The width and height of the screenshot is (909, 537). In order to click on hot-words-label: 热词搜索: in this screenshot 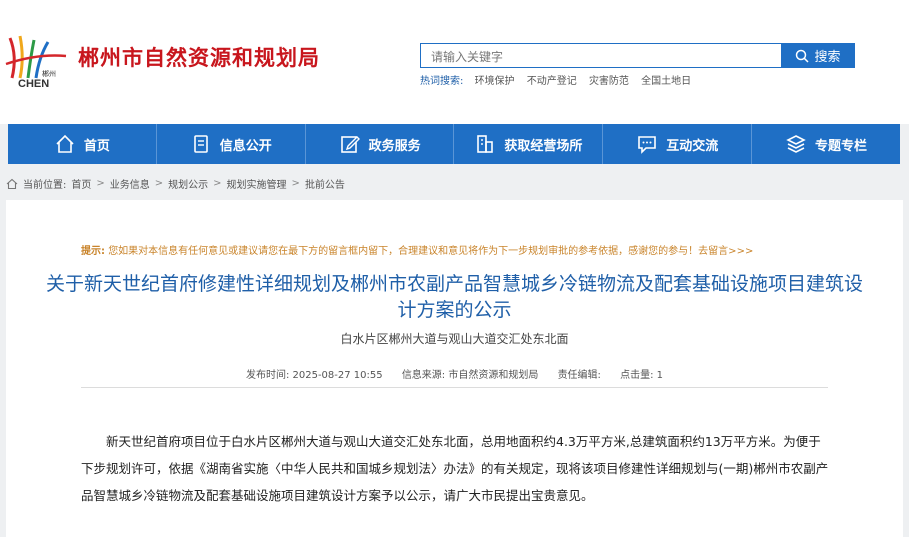, I will do `click(442, 81)`.